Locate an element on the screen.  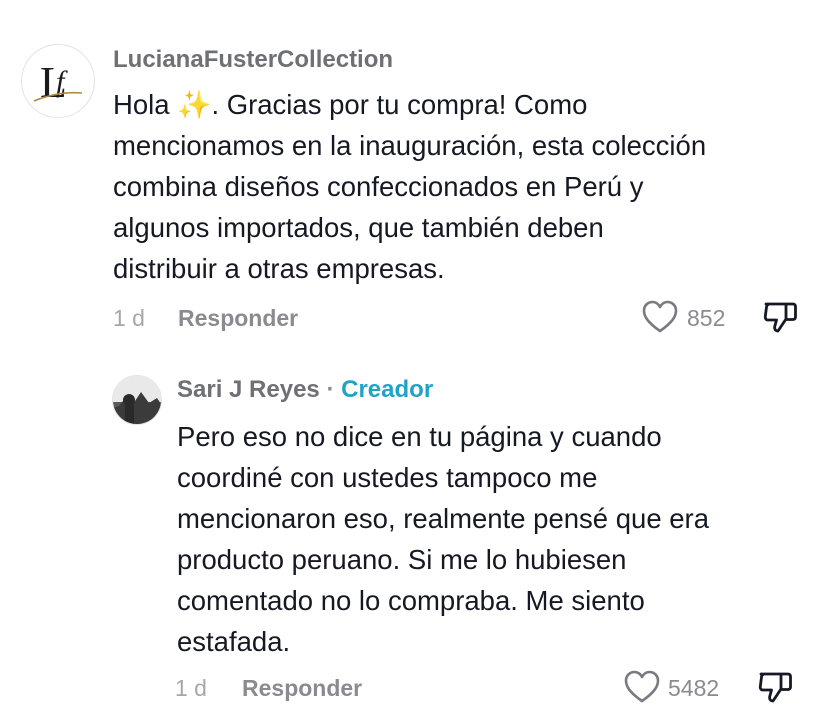
comment-text-line: estafada. is located at coordinates (234, 641).